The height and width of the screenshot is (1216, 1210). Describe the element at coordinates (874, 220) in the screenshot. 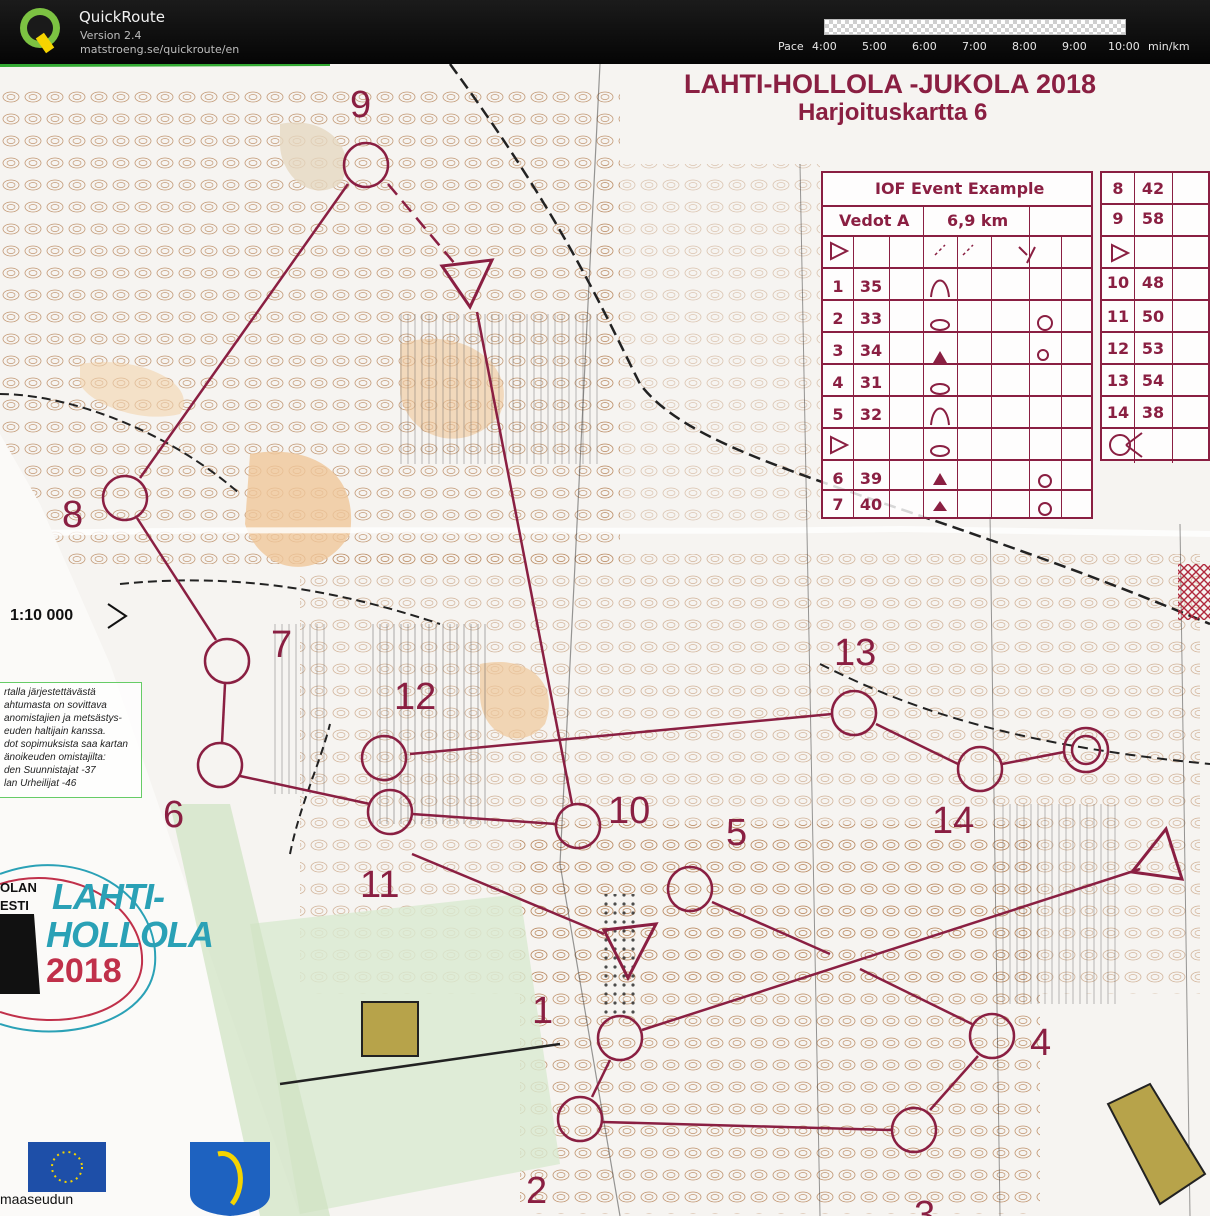

I see `course-class: Vedot A` at that location.